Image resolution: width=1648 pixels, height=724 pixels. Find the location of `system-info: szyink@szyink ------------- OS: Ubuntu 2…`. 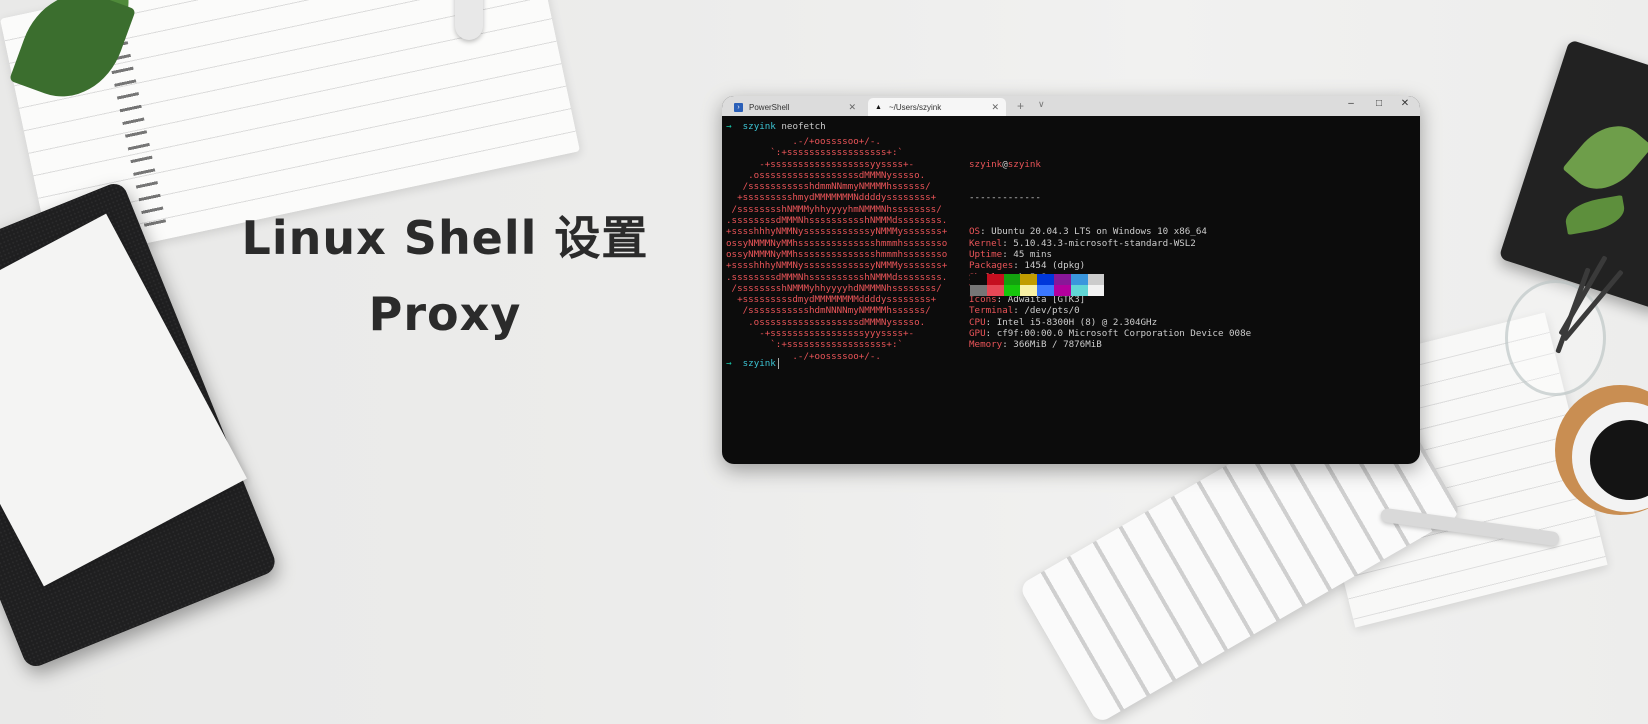

system-info: szyink@szyink ------------- OS: Ubuntu 2… is located at coordinates (1110, 254).